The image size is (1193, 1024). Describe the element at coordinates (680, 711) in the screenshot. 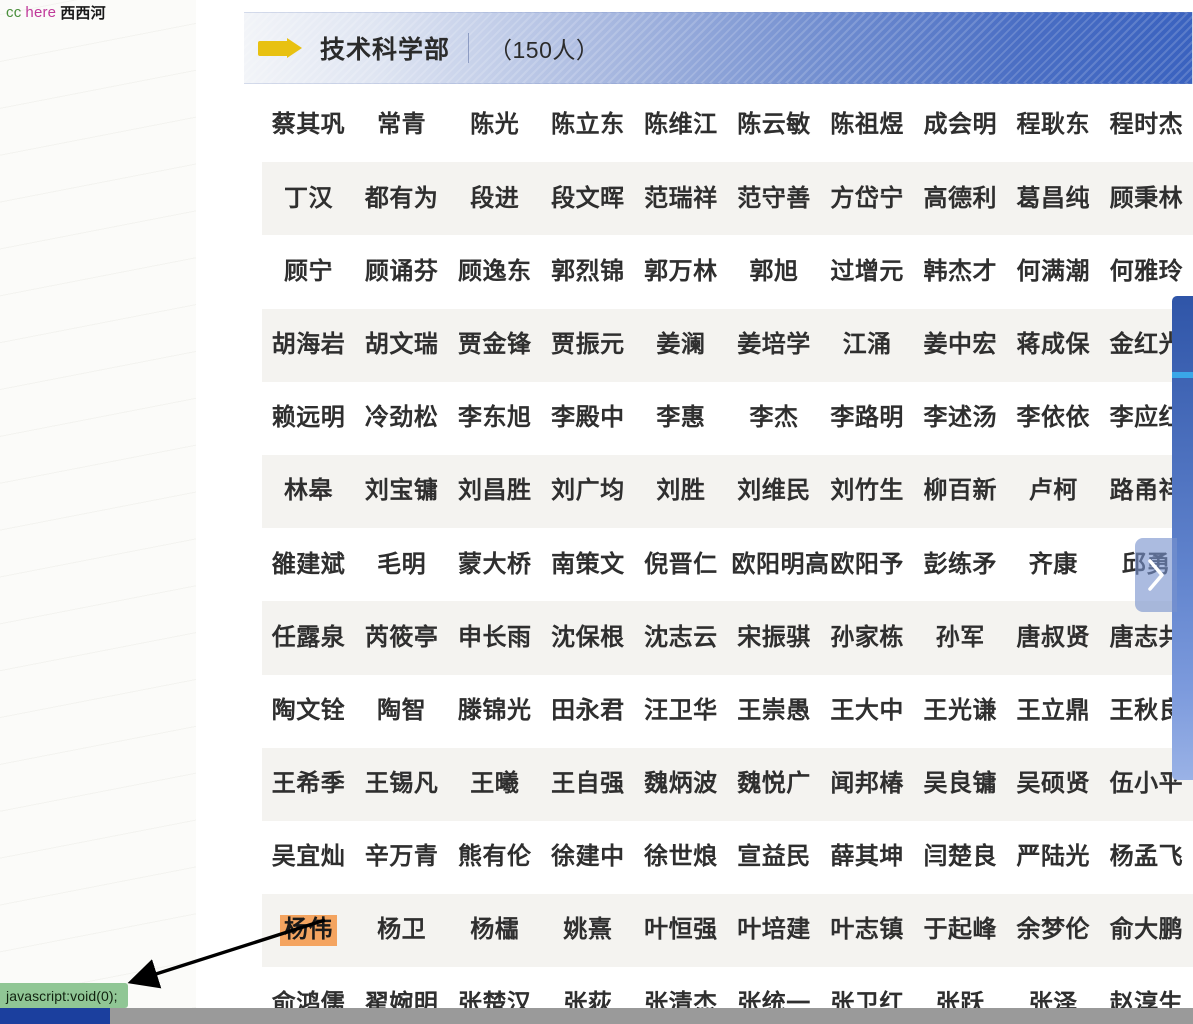

I see `member-name-cell: 汪卫华` at that location.